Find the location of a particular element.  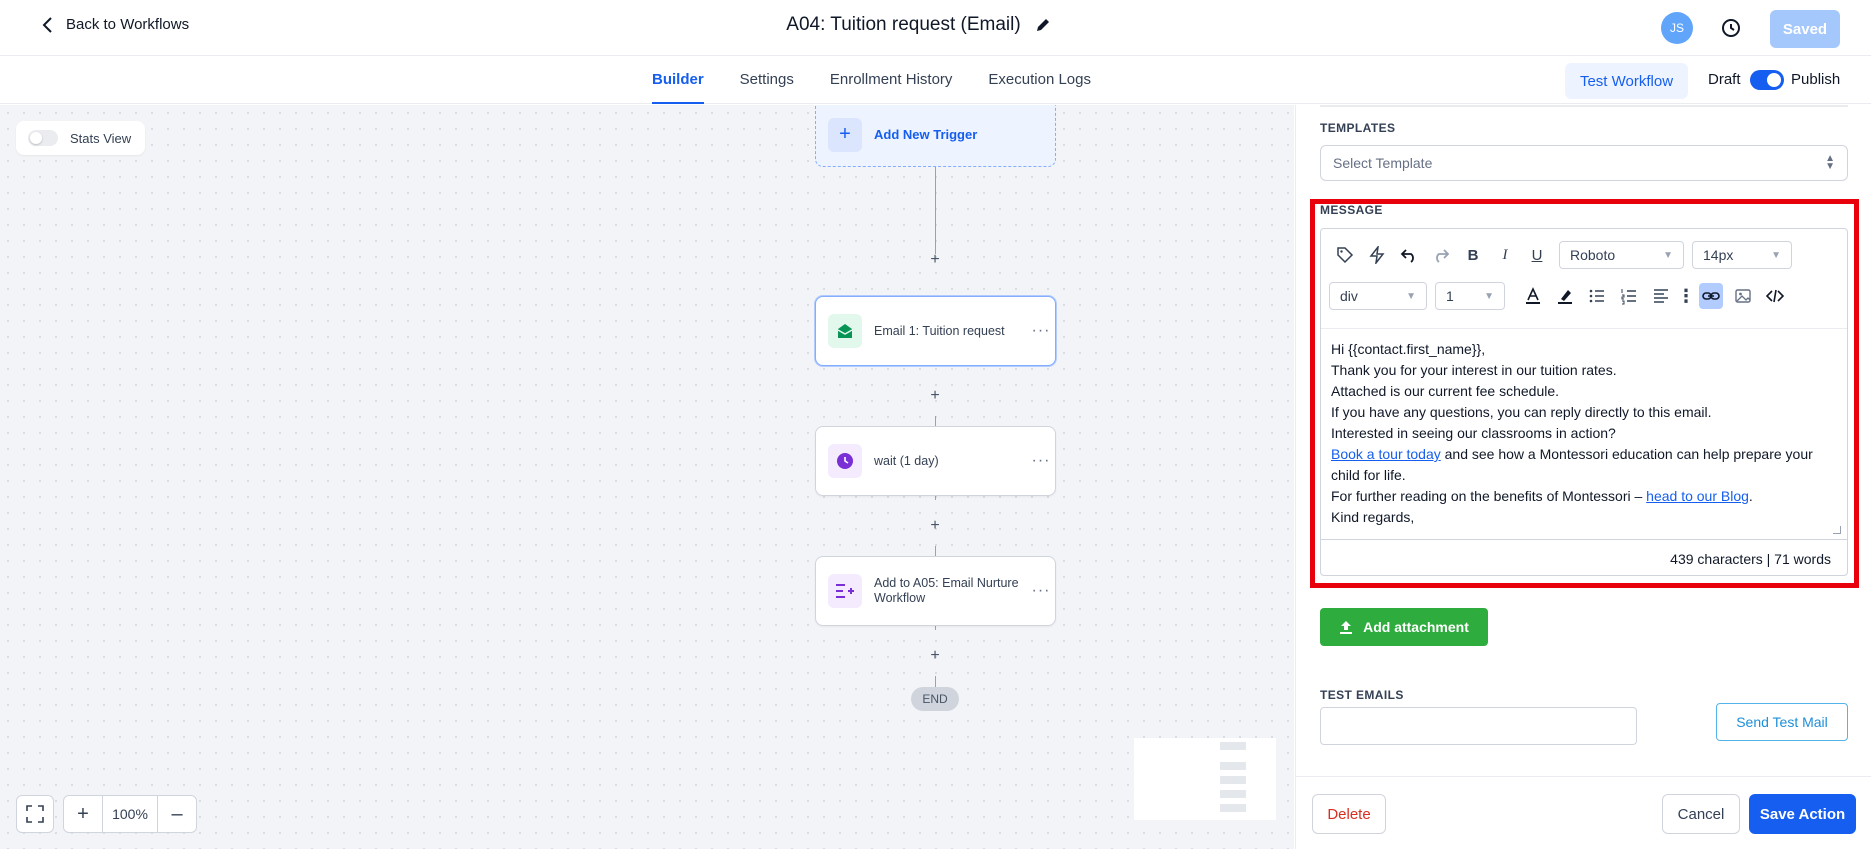

test-workflow-button: Test Workflow is located at coordinates (1626, 81).